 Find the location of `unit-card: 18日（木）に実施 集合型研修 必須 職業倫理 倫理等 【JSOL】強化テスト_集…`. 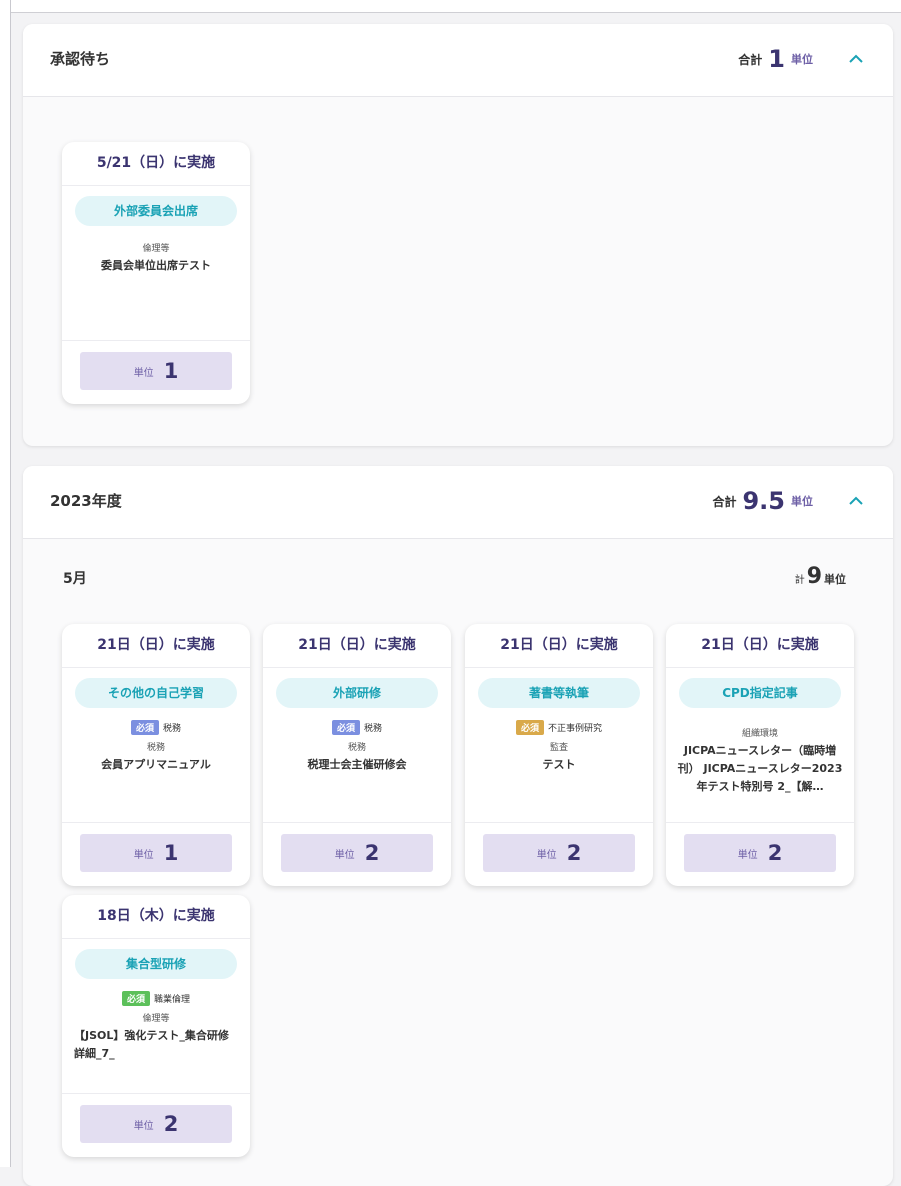

unit-card: 18日（木）に実施 集合型研修 必須 職業倫理 倫理等 【JSOL】強化テスト_集… is located at coordinates (156, 1026).